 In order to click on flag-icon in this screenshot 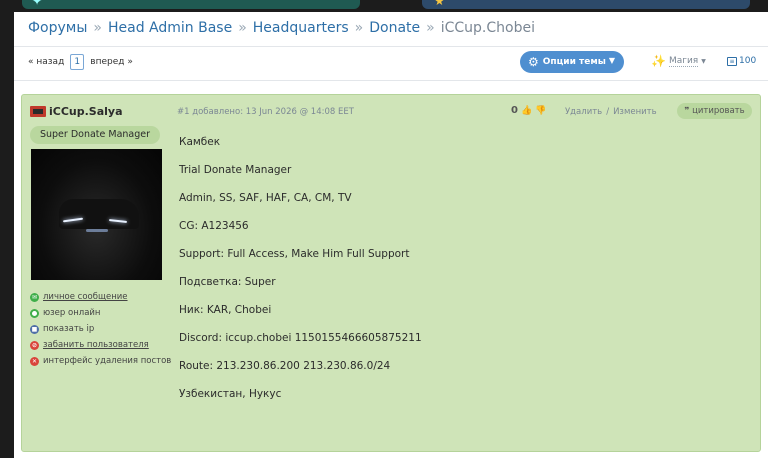, I will do `click(38, 111)`.